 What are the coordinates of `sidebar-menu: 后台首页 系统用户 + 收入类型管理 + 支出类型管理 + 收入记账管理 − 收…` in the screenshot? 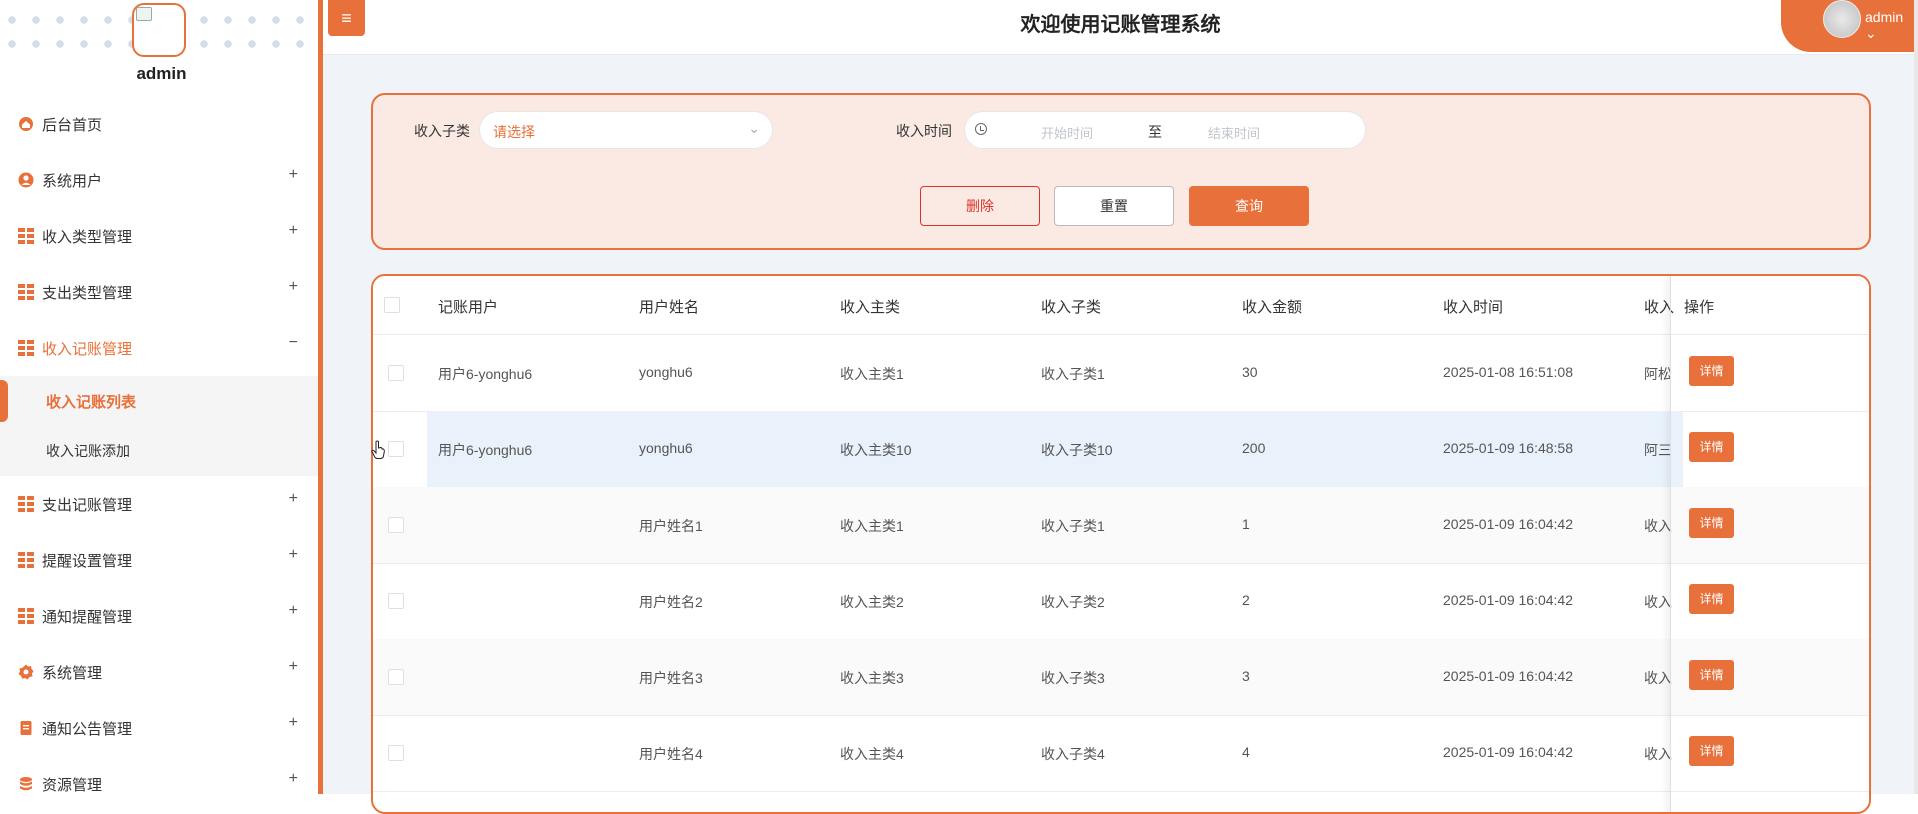 It's located at (159, 445).